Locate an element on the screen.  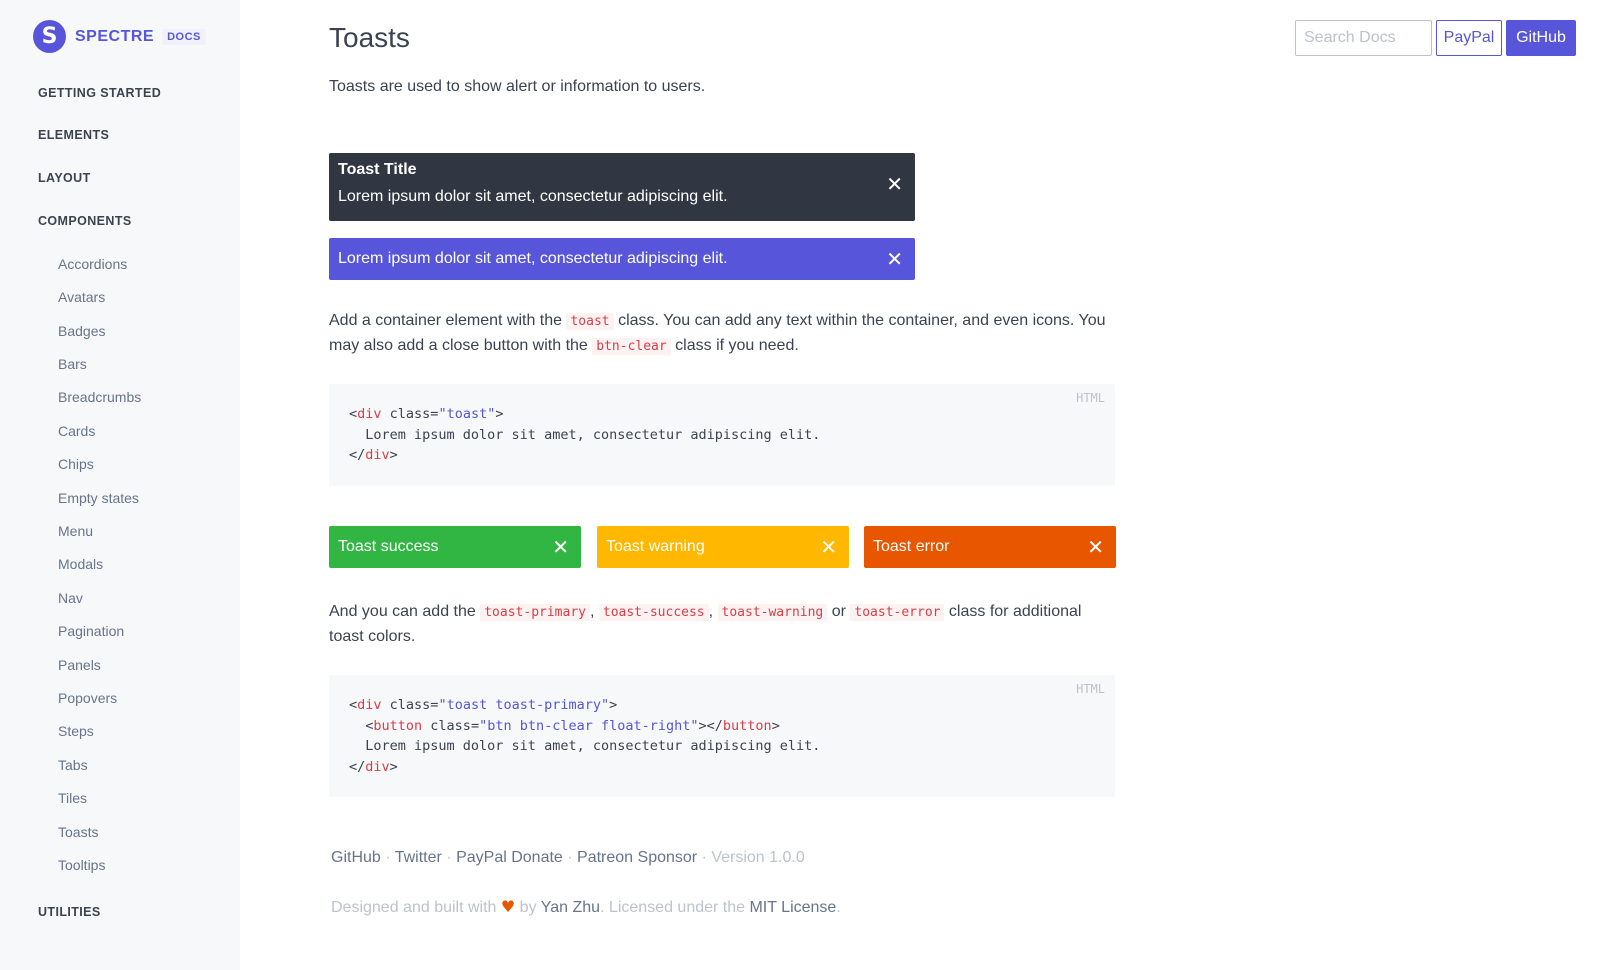
toast-warning-example: Toast warning ✕ is located at coordinates (723, 547).